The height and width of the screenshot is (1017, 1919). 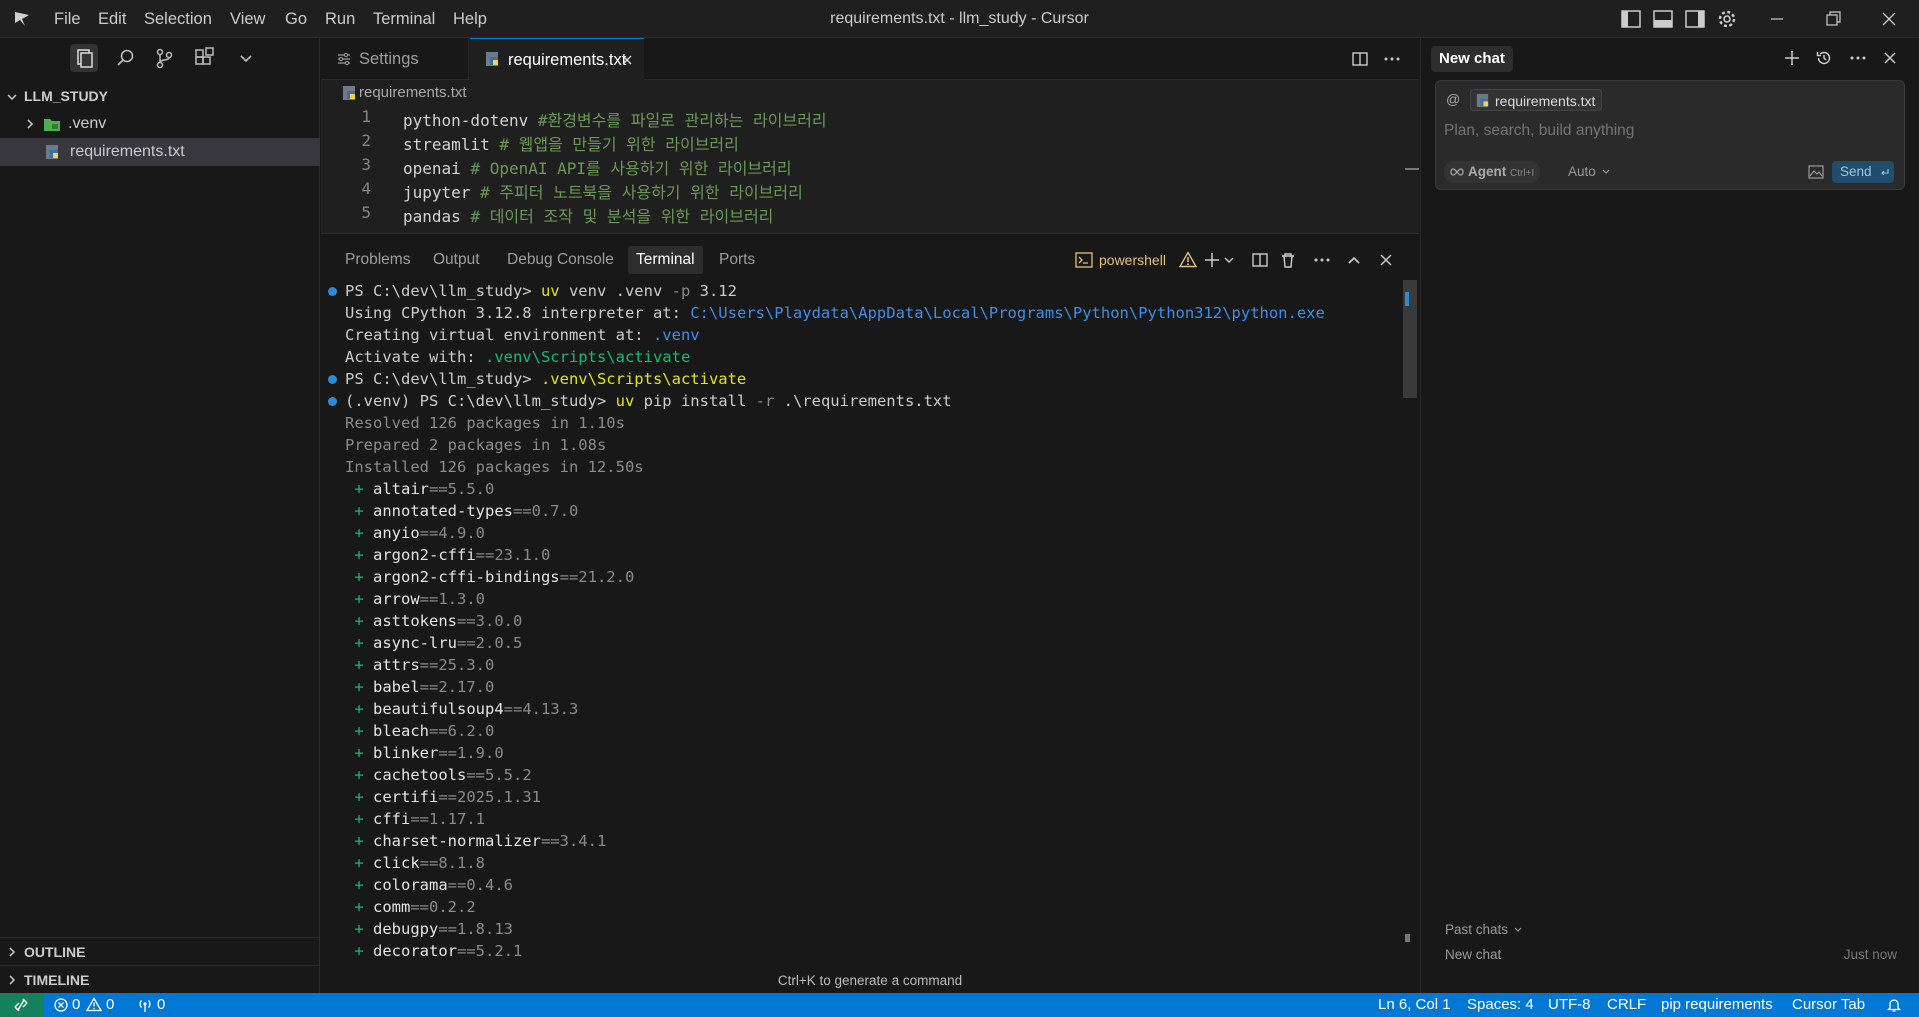 I want to click on language-mode: pip requirements, so click(x=1717, y=1005).